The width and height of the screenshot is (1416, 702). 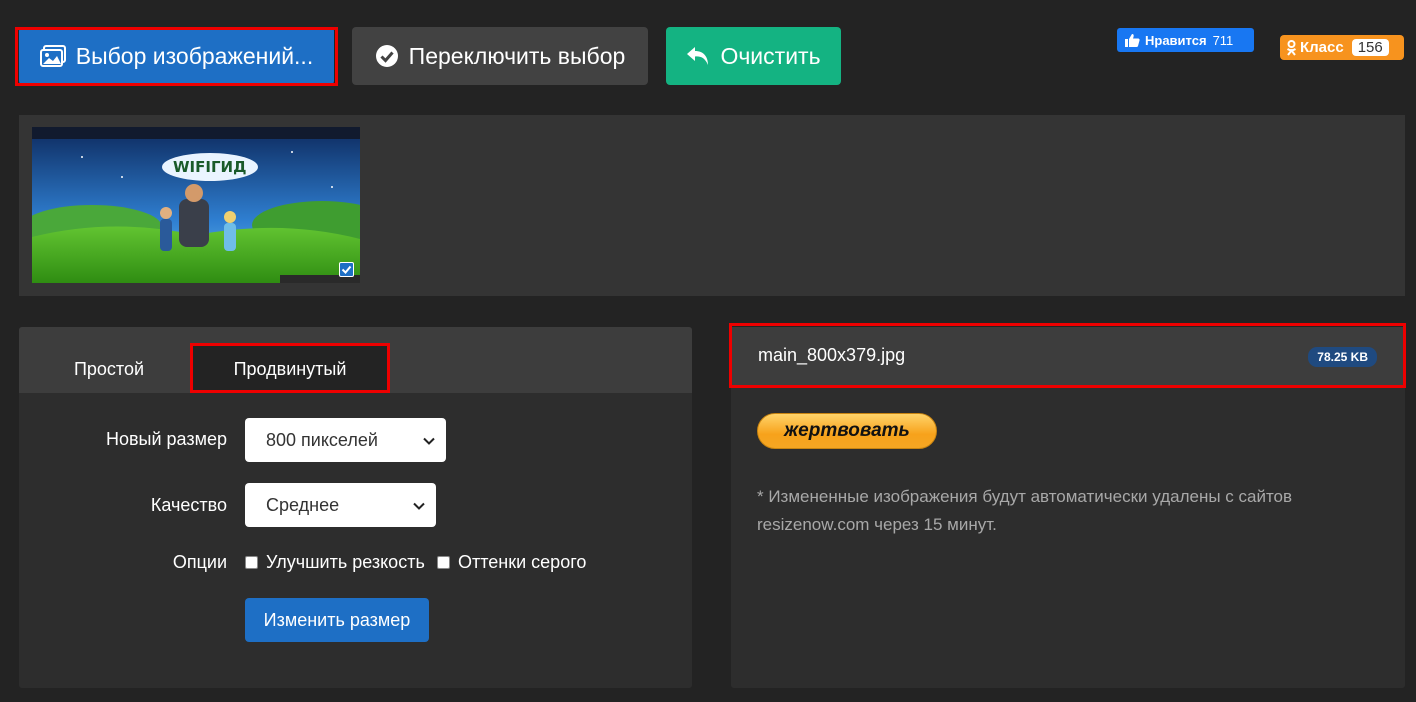 What do you see at coordinates (109, 369) in the screenshot?
I see `tab-simple: Простой` at bounding box center [109, 369].